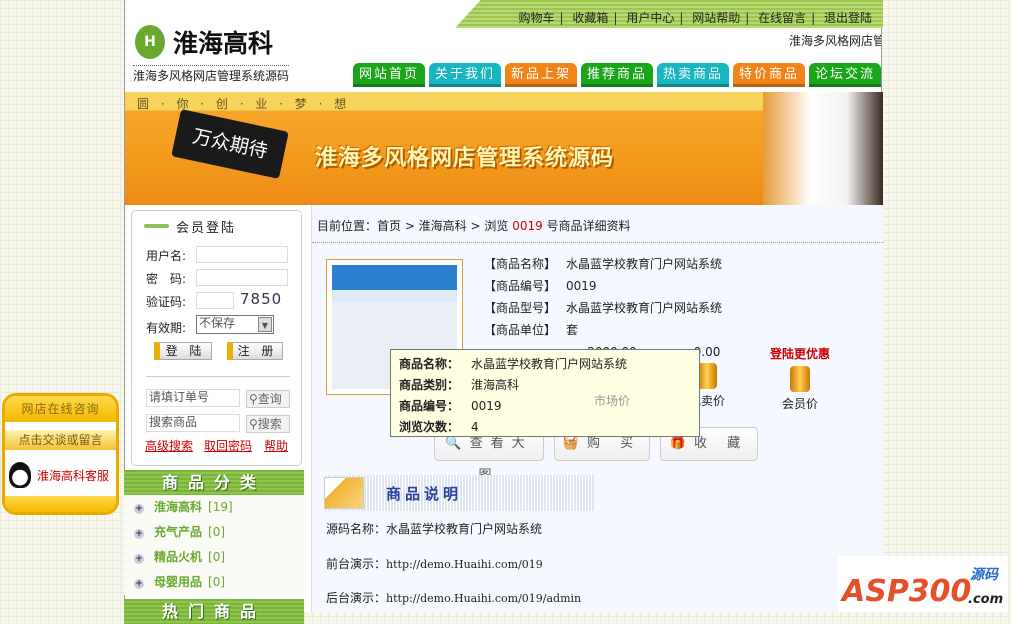 The height and width of the screenshot is (624, 1011). Describe the element at coordinates (214, 507) in the screenshot. I see `category-item: + 淮海高科 [19]` at that location.